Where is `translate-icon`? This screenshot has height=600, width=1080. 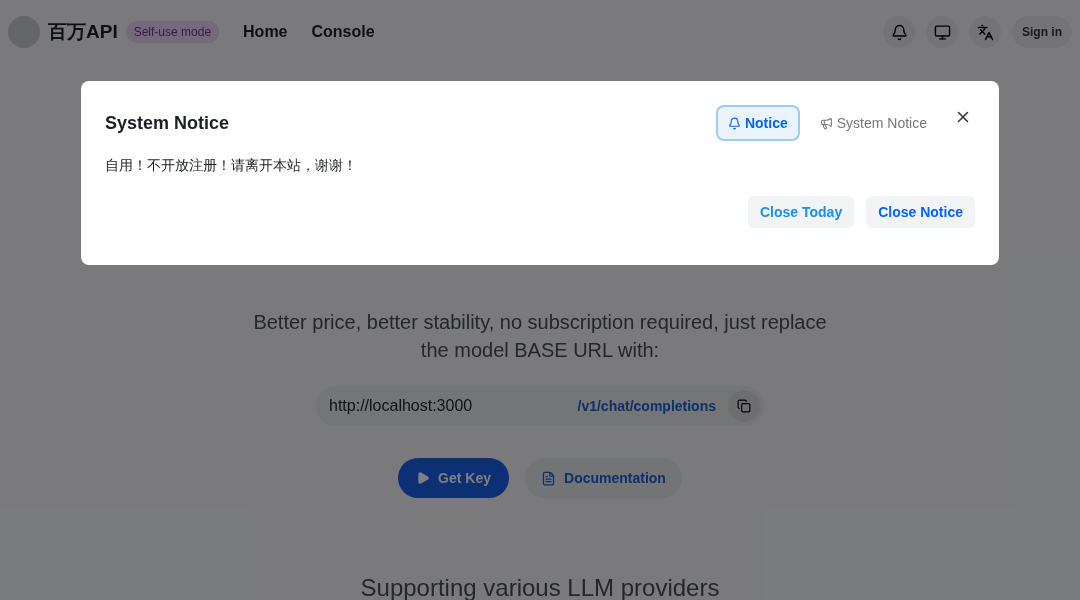
translate-icon is located at coordinates (985, 32).